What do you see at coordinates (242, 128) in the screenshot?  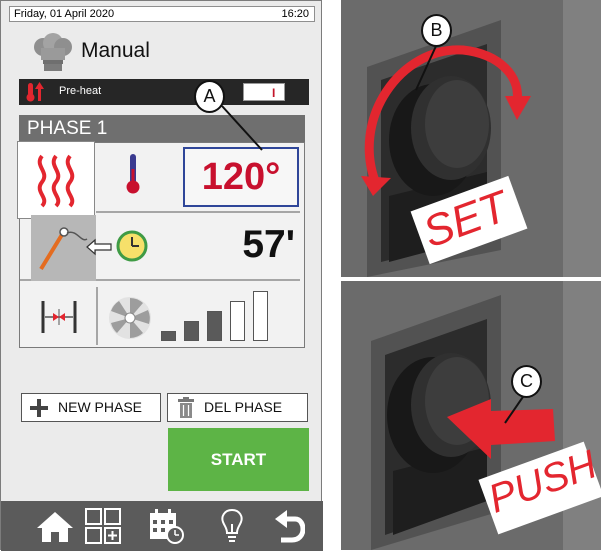 I see `callout-a-leader` at bounding box center [242, 128].